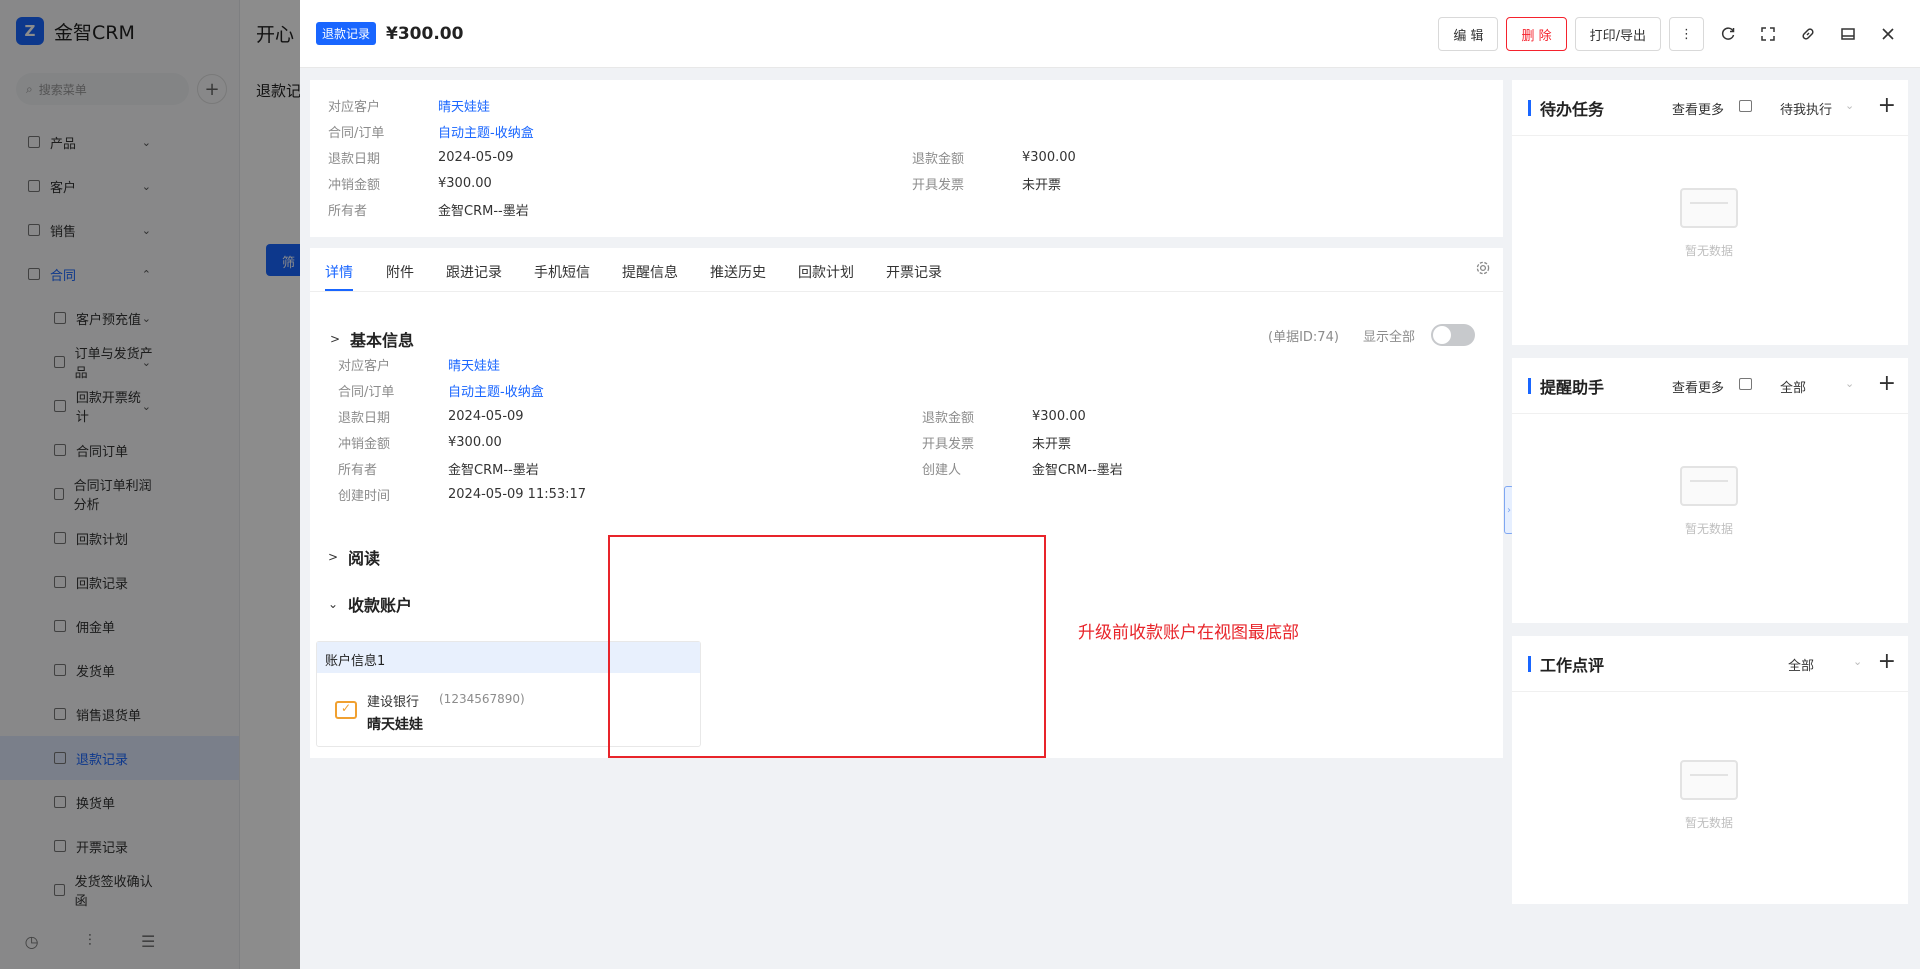 The height and width of the screenshot is (969, 1920). Describe the element at coordinates (1768, 34) in the screenshot. I see `fullscreen-icon` at that location.